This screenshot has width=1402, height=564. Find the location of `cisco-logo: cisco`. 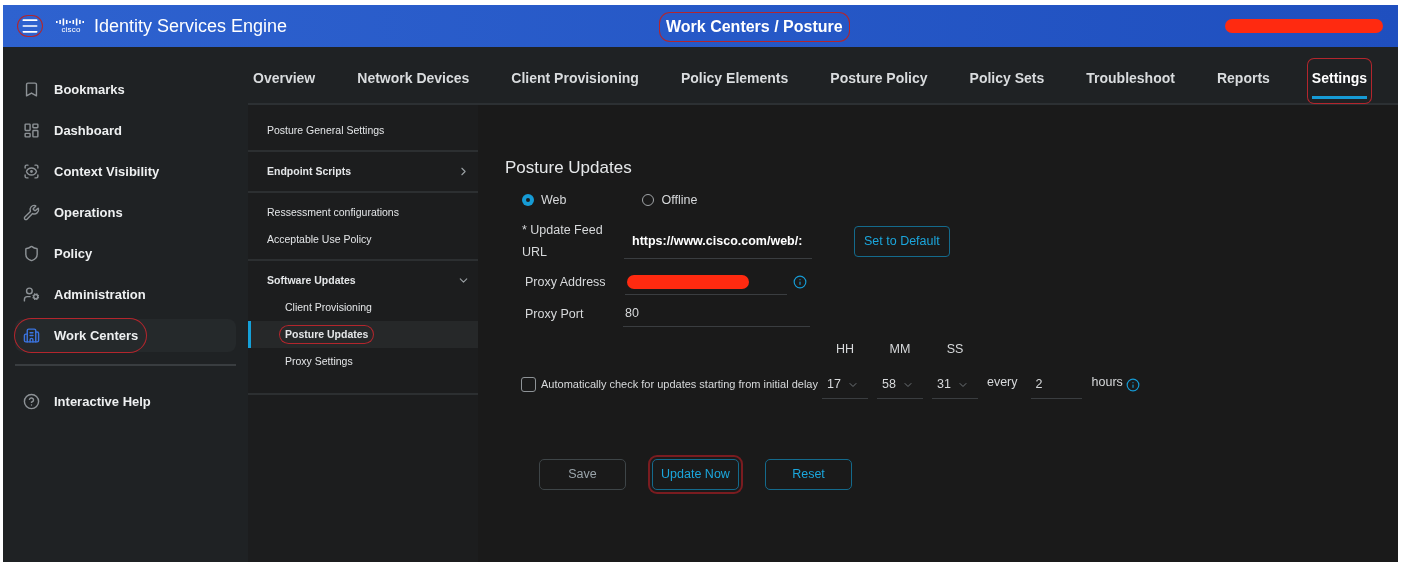

cisco-logo: cisco is located at coordinates (71, 26).